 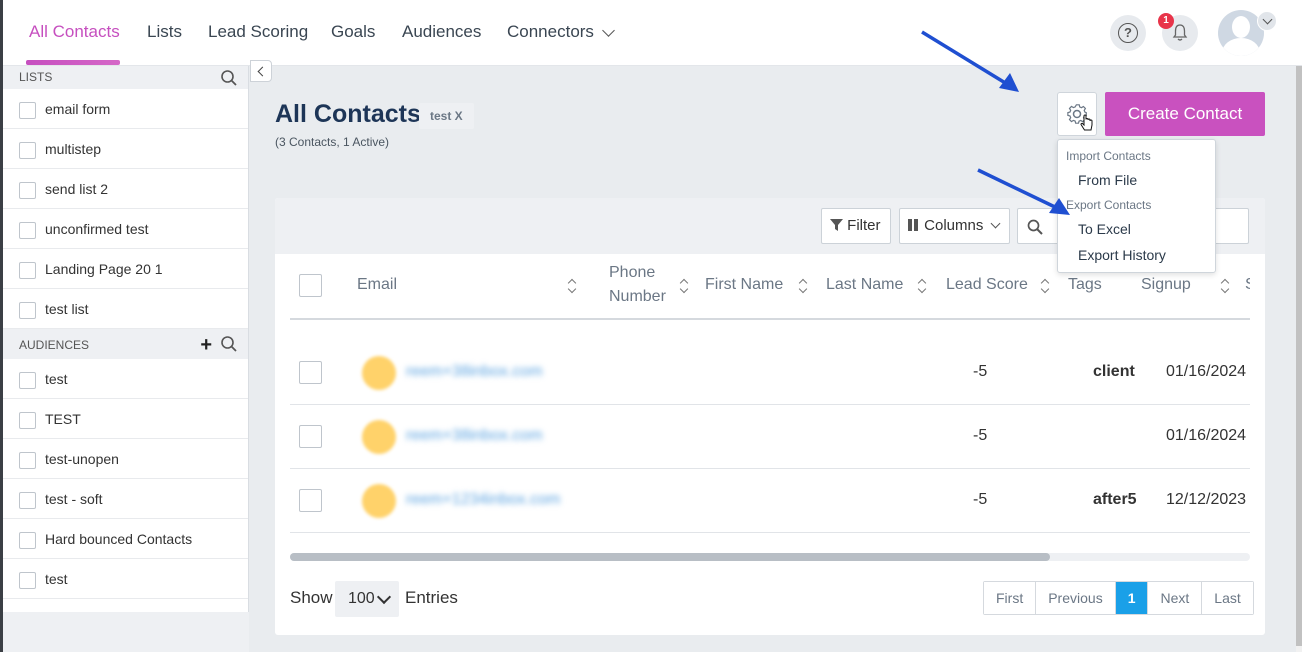 I want to click on horizontal-scrollbar, so click(x=770, y=557).